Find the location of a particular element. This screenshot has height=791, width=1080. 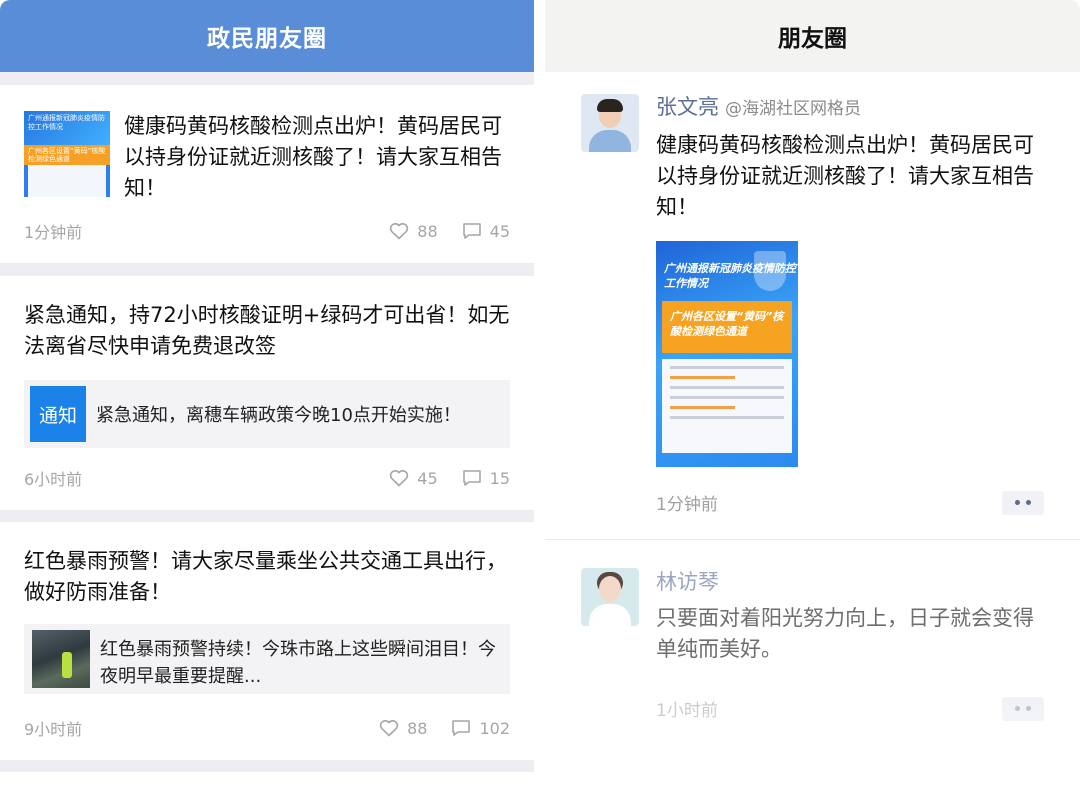

thumbnail-title: 广州通报新冠肺炎疫情防控工作情况 is located at coordinates (66, 122).